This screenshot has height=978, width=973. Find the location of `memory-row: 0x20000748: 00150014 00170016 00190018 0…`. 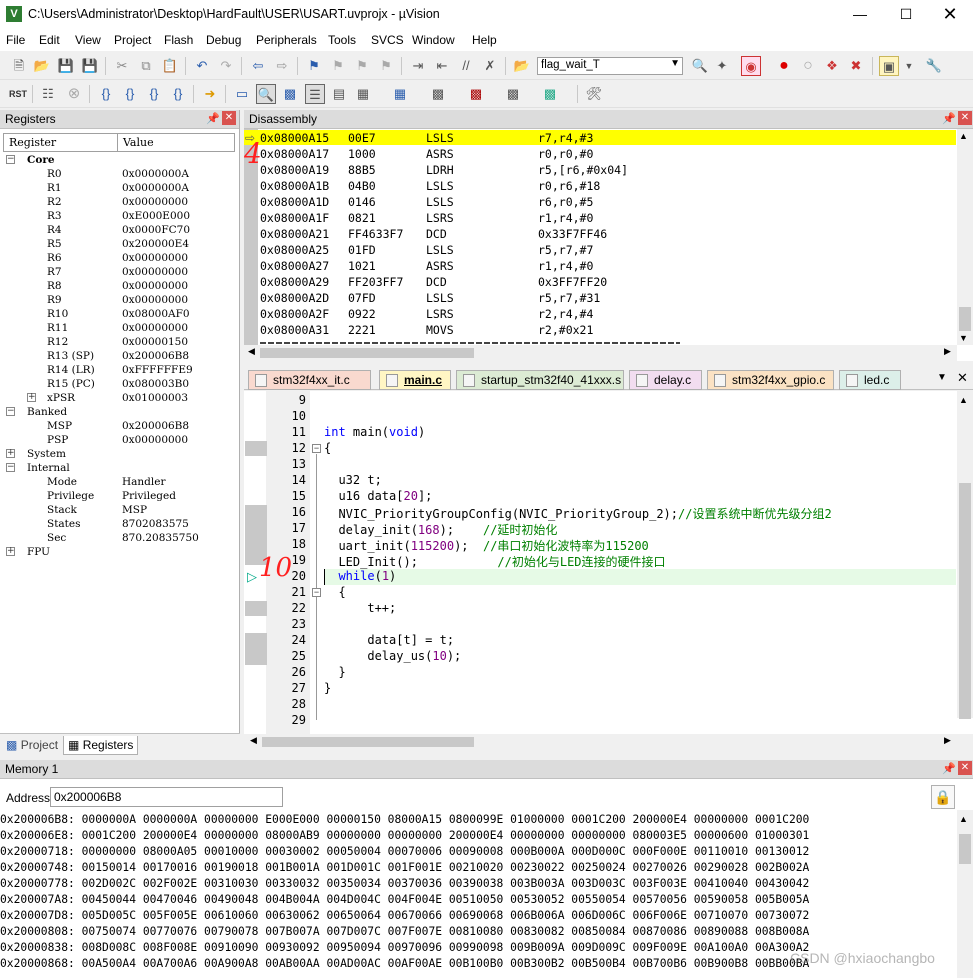

memory-row: 0x20000748: 00150014 00170016 00190018 0… is located at coordinates (404, 868).